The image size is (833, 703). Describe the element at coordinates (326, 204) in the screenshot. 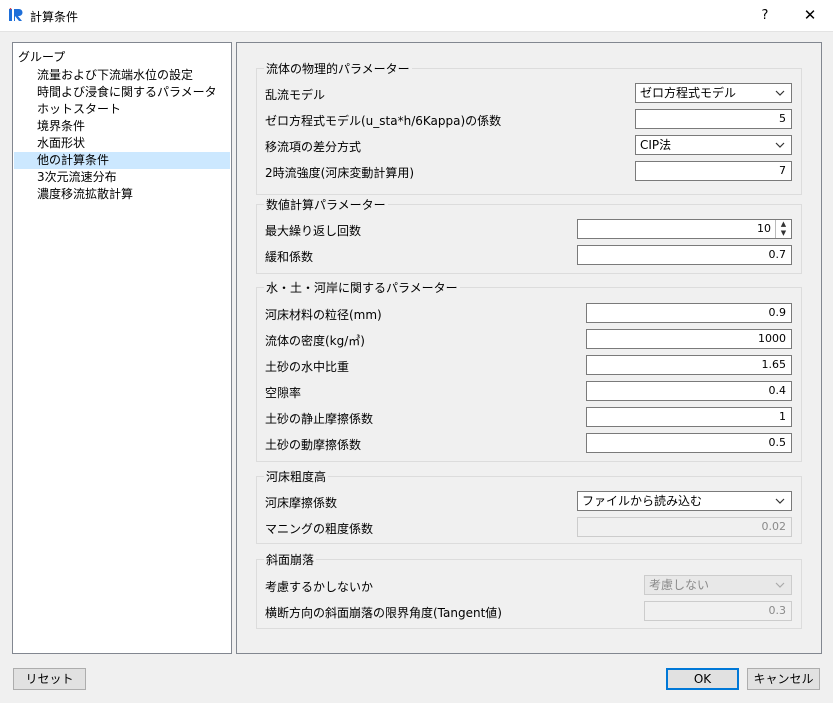

I see `section-numerical-title: 数値計算パラメーター` at that location.